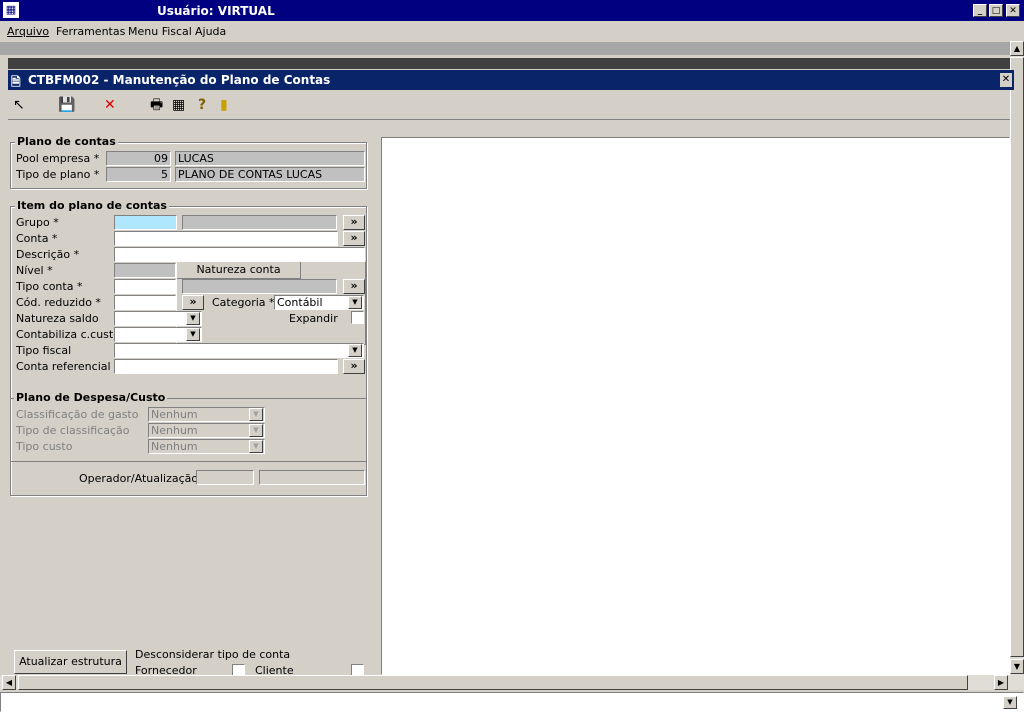 The width and height of the screenshot is (1024, 712). Describe the element at coordinates (1010, 702) in the screenshot. I see `status-dropdown-icon: ▼` at that location.